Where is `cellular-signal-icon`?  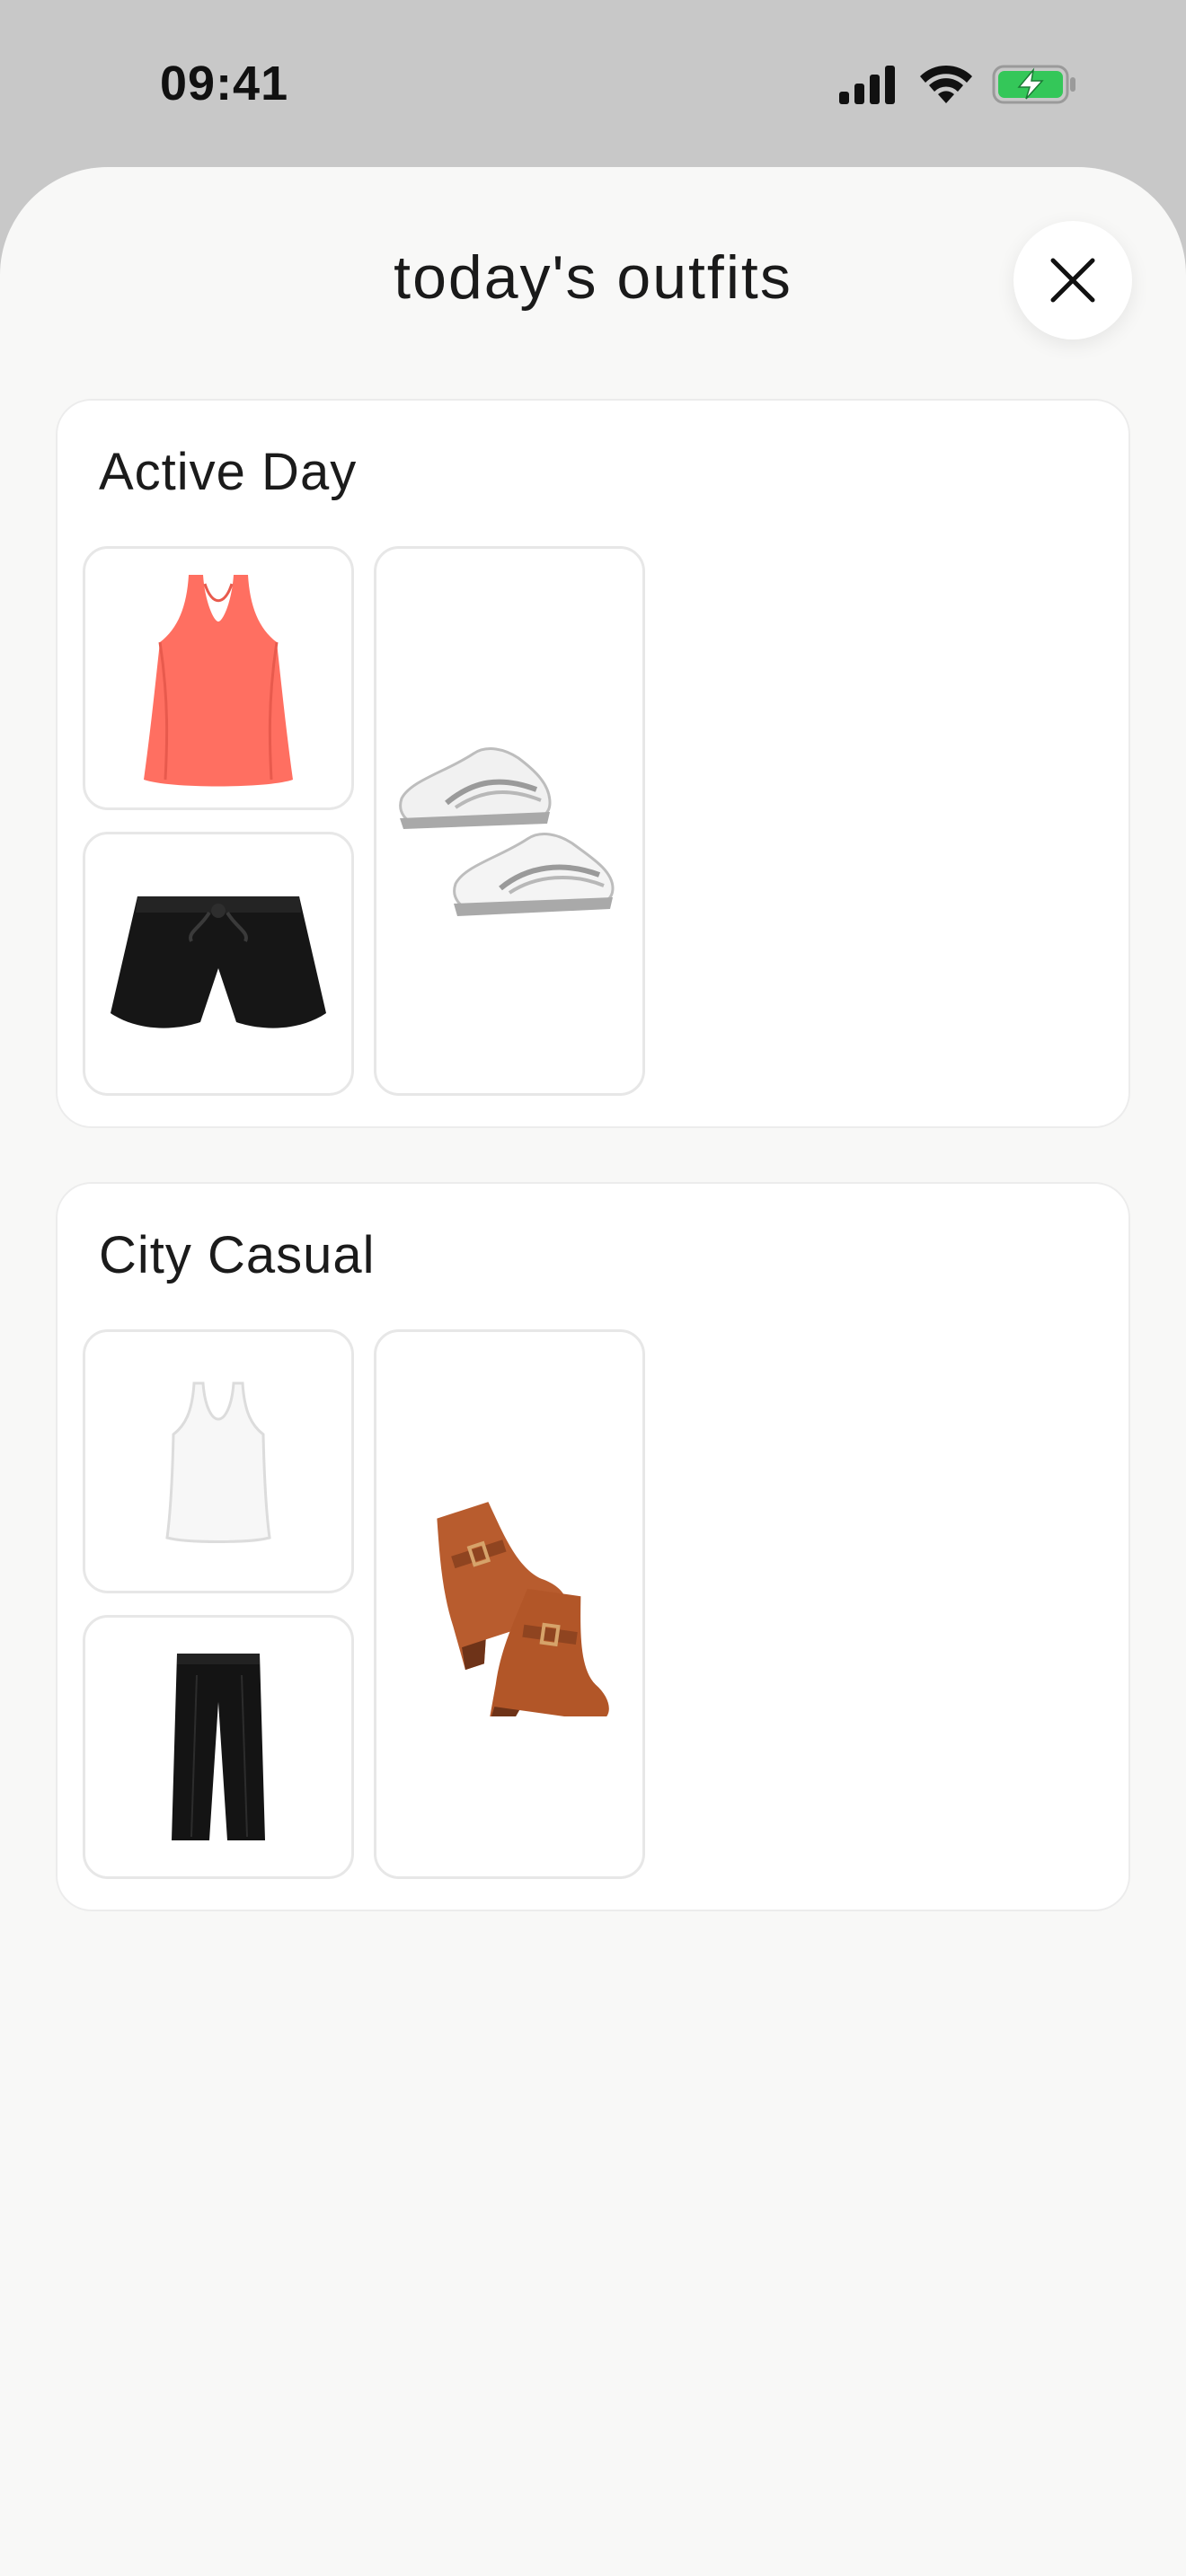 cellular-signal-icon is located at coordinates (867, 85).